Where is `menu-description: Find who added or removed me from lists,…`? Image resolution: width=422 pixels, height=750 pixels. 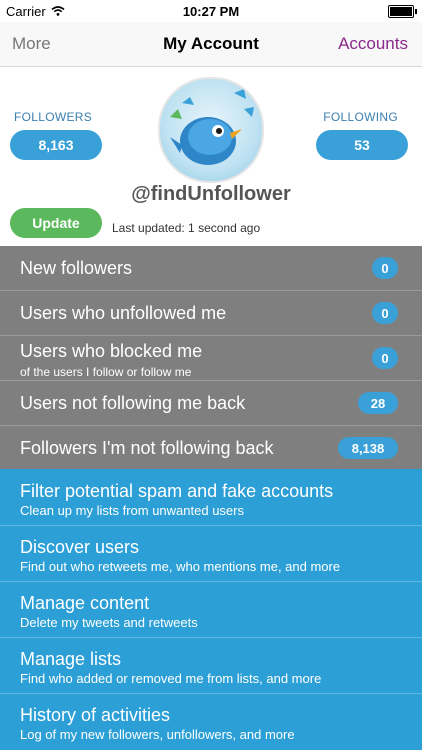
menu-description: Find who added or removed me from lists,… is located at coordinates (171, 678).